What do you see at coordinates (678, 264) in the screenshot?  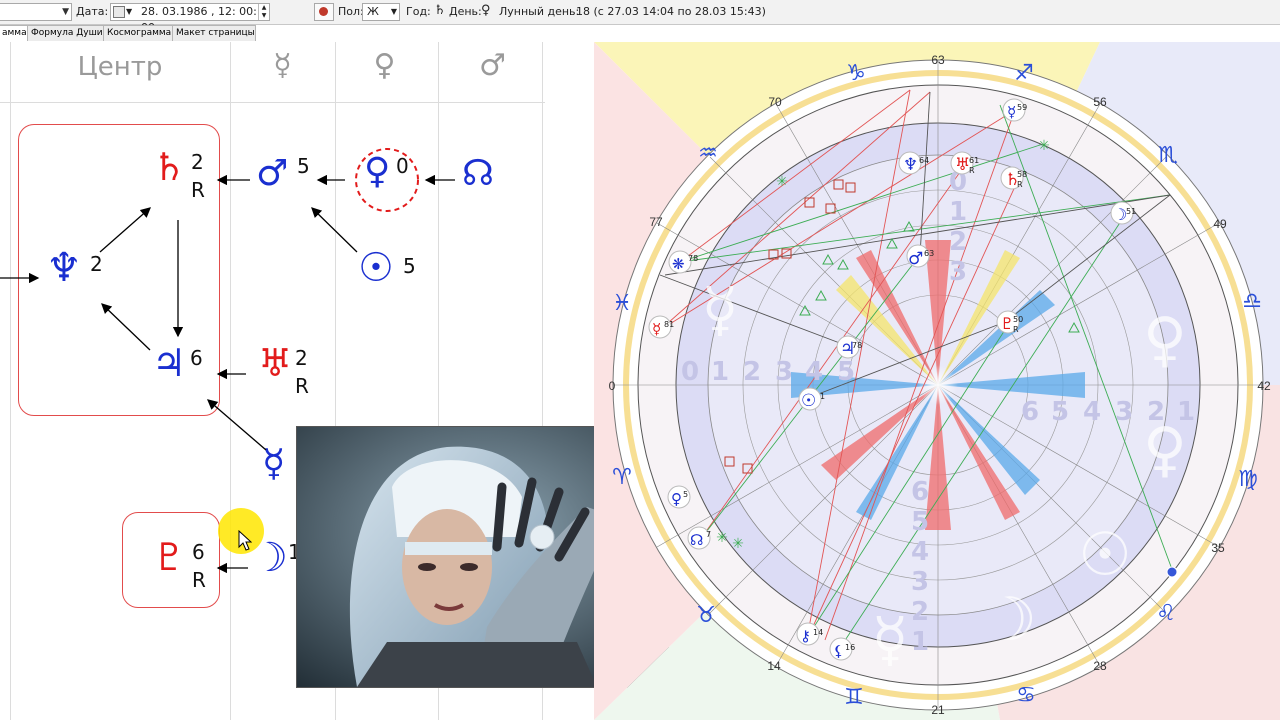 I see `proserpina-icon: ❋` at bounding box center [678, 264].